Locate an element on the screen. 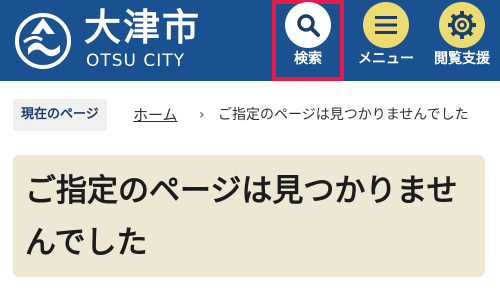  hamburger-icon is located at coordinates (386, 25).